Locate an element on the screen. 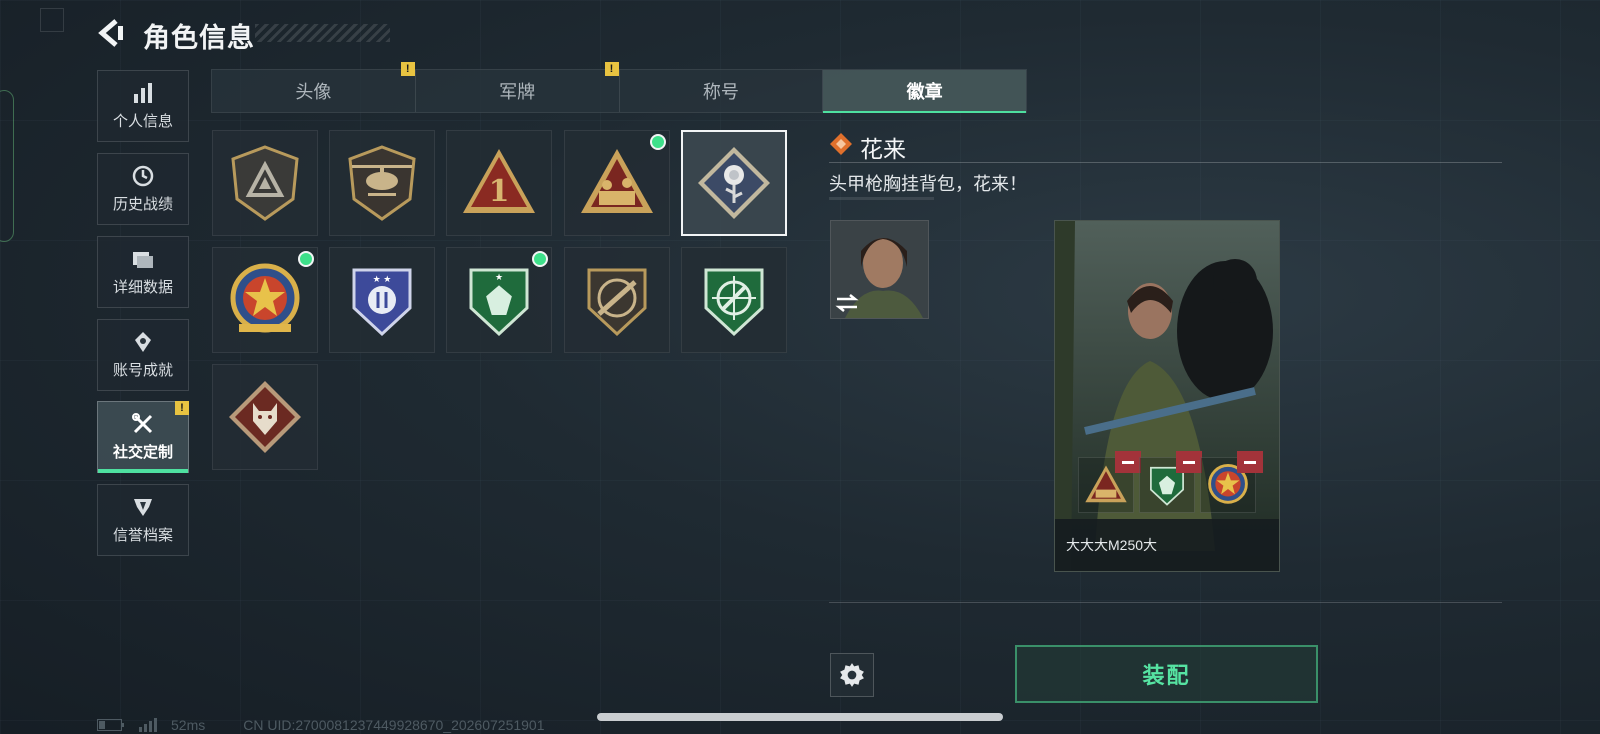 The height and width of the screenshot is (734, 1600). green-crosshair-badge-icon is located at coordinates (734, 302).